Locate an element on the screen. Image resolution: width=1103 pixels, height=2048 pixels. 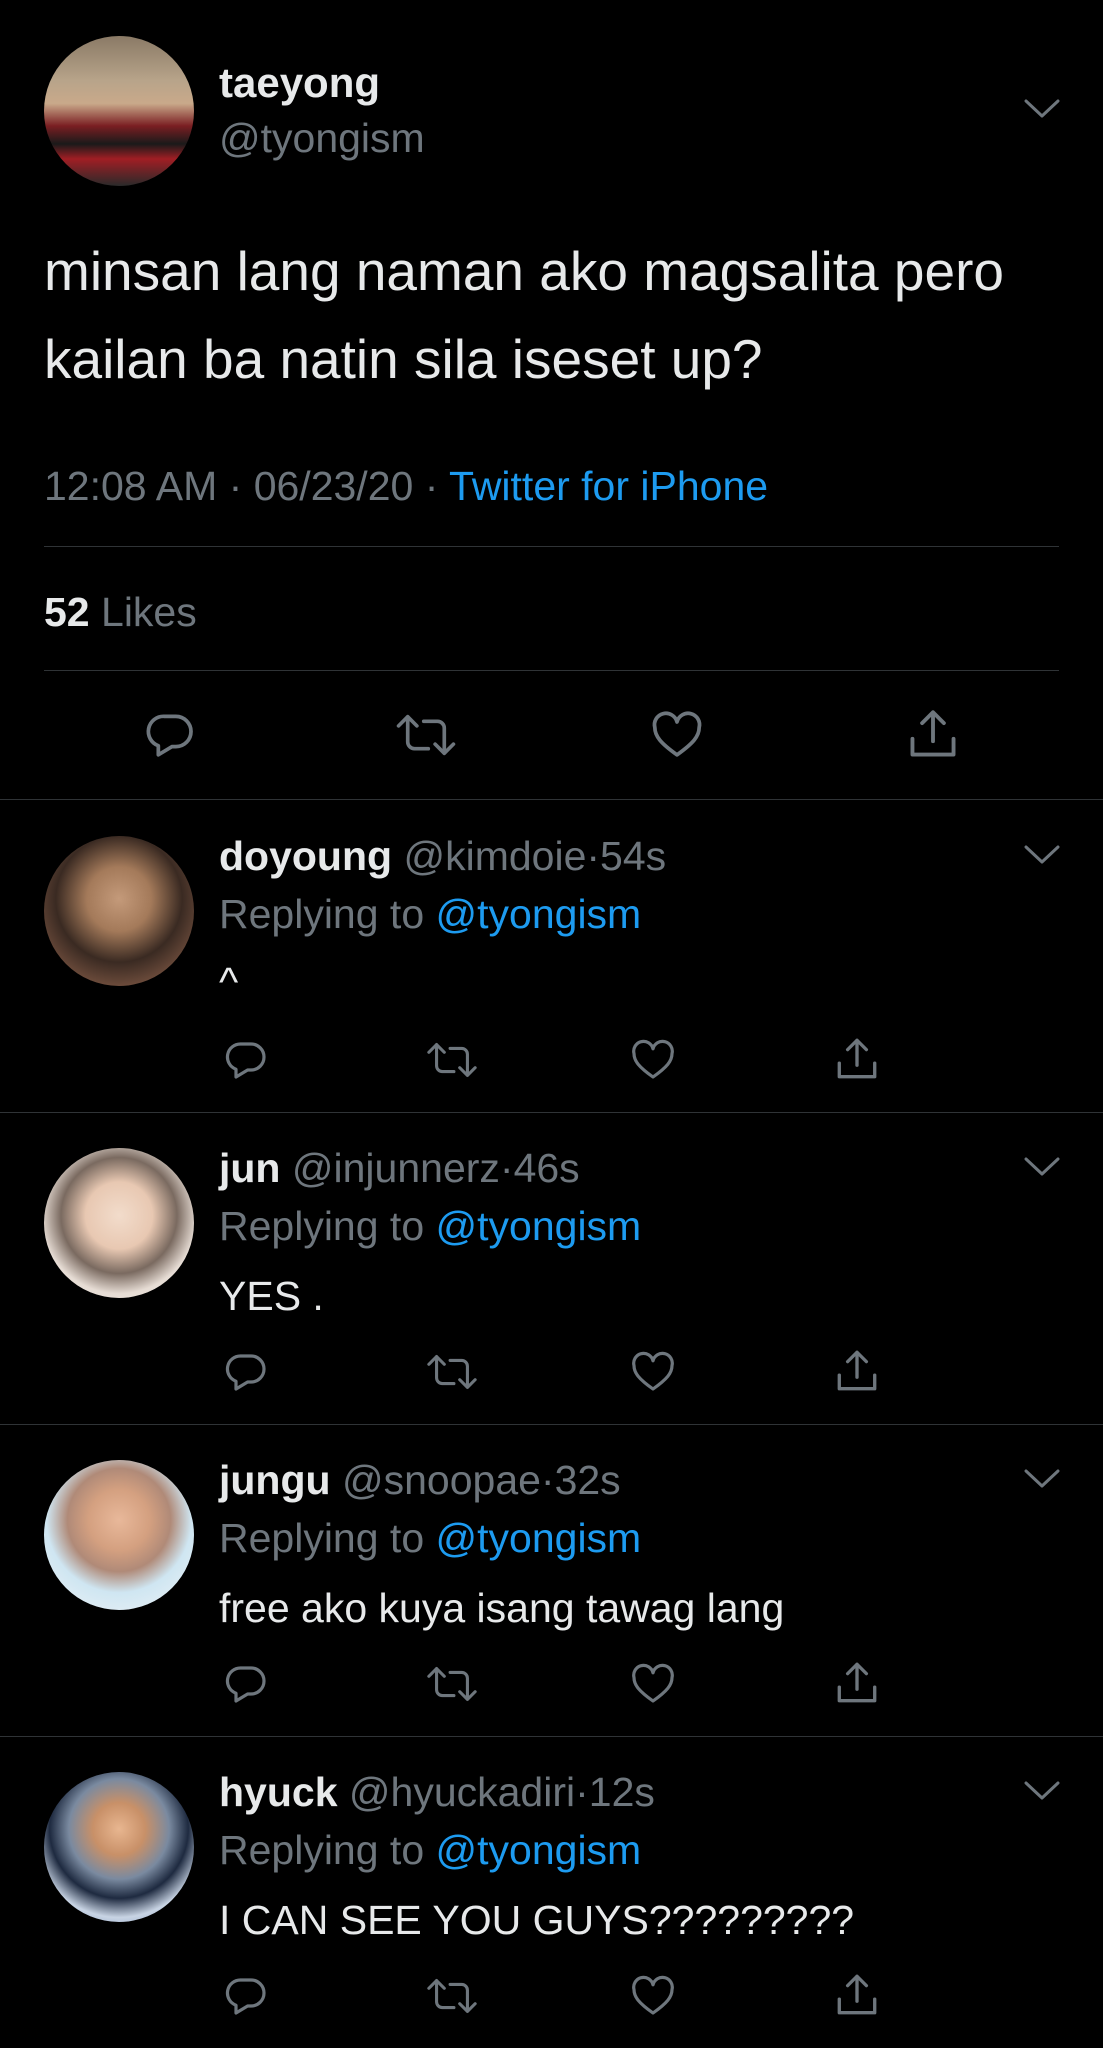
avatar-hyuck is located at coordinates (119, 1847).